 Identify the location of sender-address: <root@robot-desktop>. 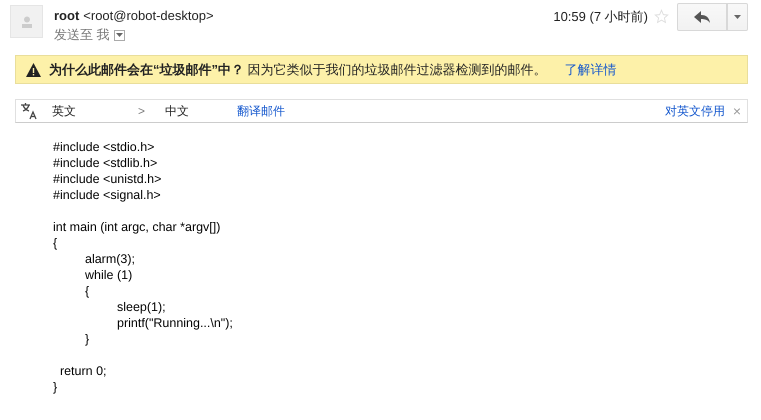
(148, 15).